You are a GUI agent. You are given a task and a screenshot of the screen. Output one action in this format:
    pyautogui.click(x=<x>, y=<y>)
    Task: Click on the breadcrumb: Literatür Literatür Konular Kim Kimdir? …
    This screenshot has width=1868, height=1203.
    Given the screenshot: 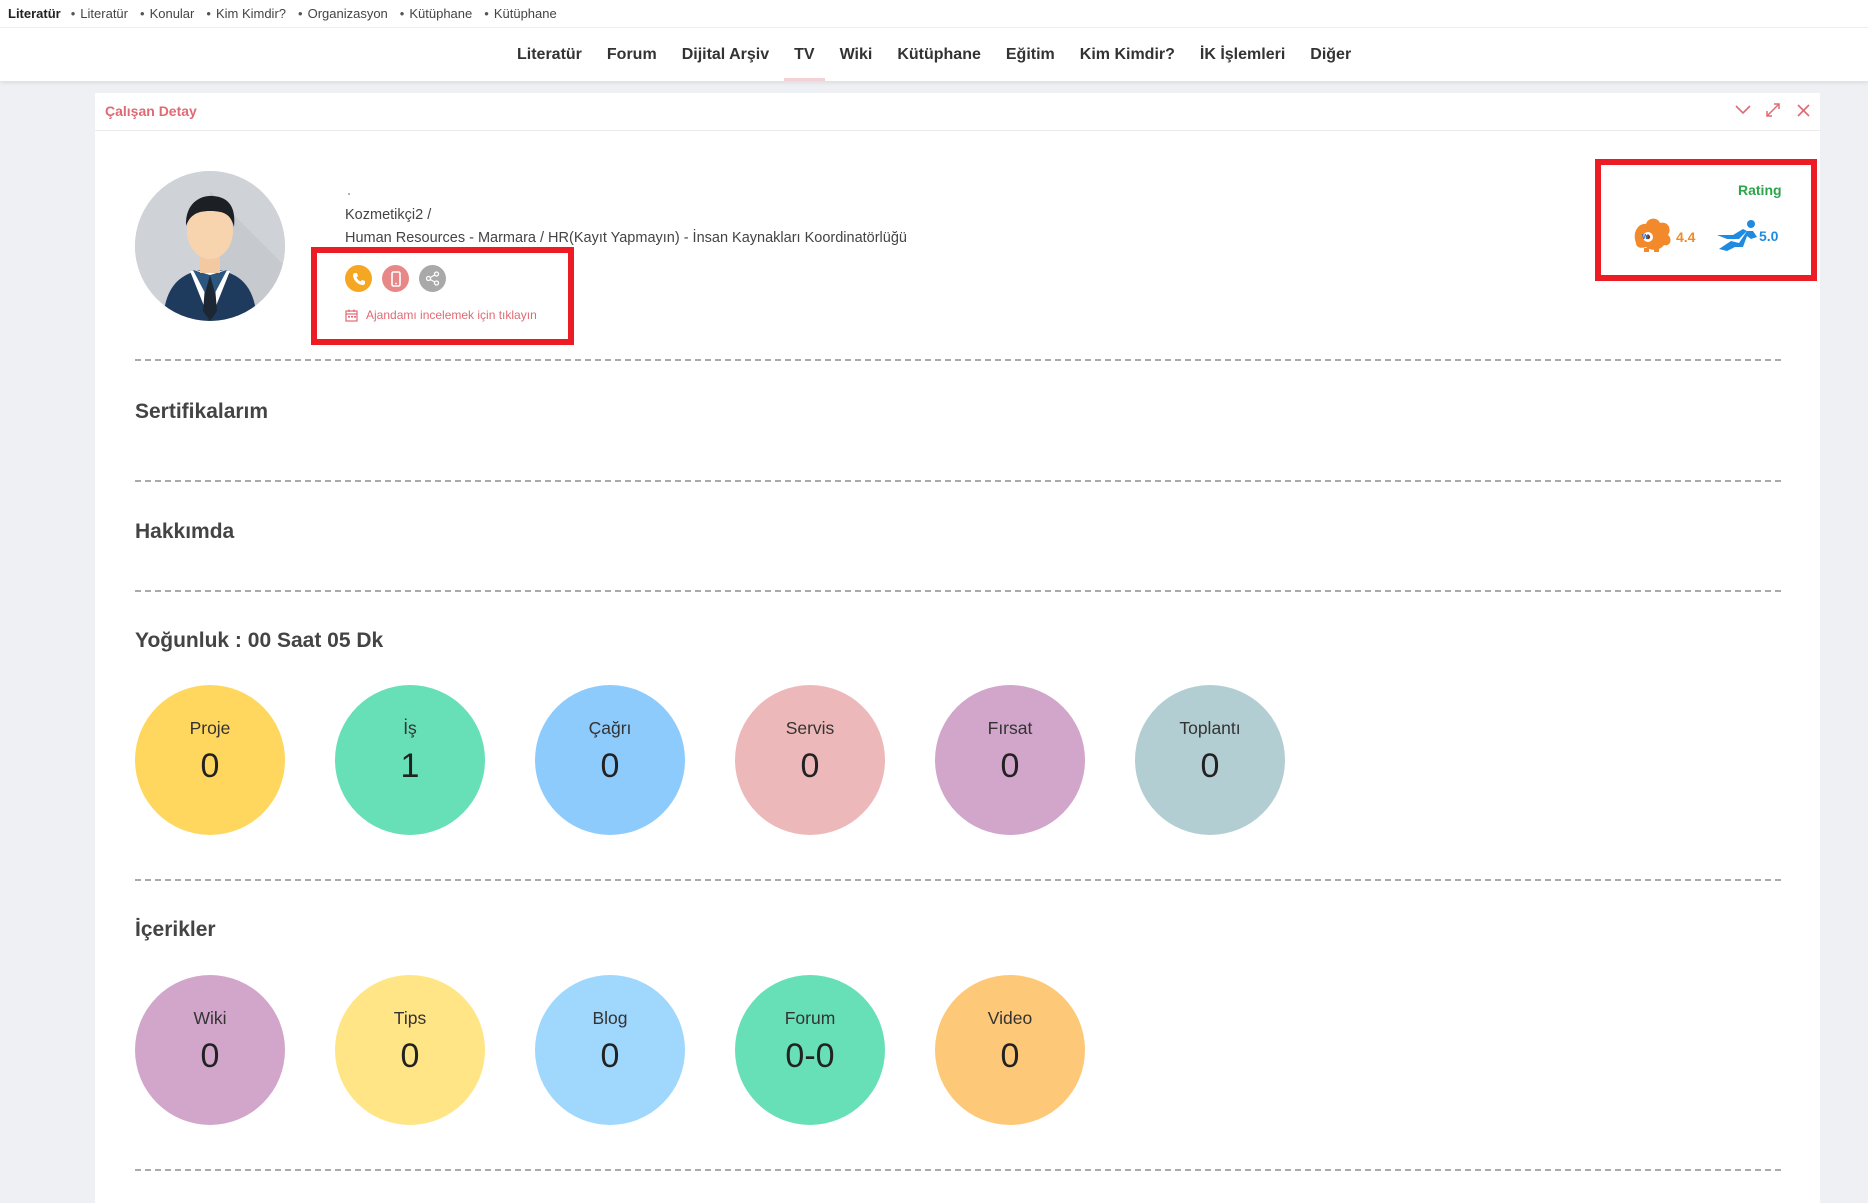 What is the action you would take?
    pyautogui.click(x=284, y=13)
    